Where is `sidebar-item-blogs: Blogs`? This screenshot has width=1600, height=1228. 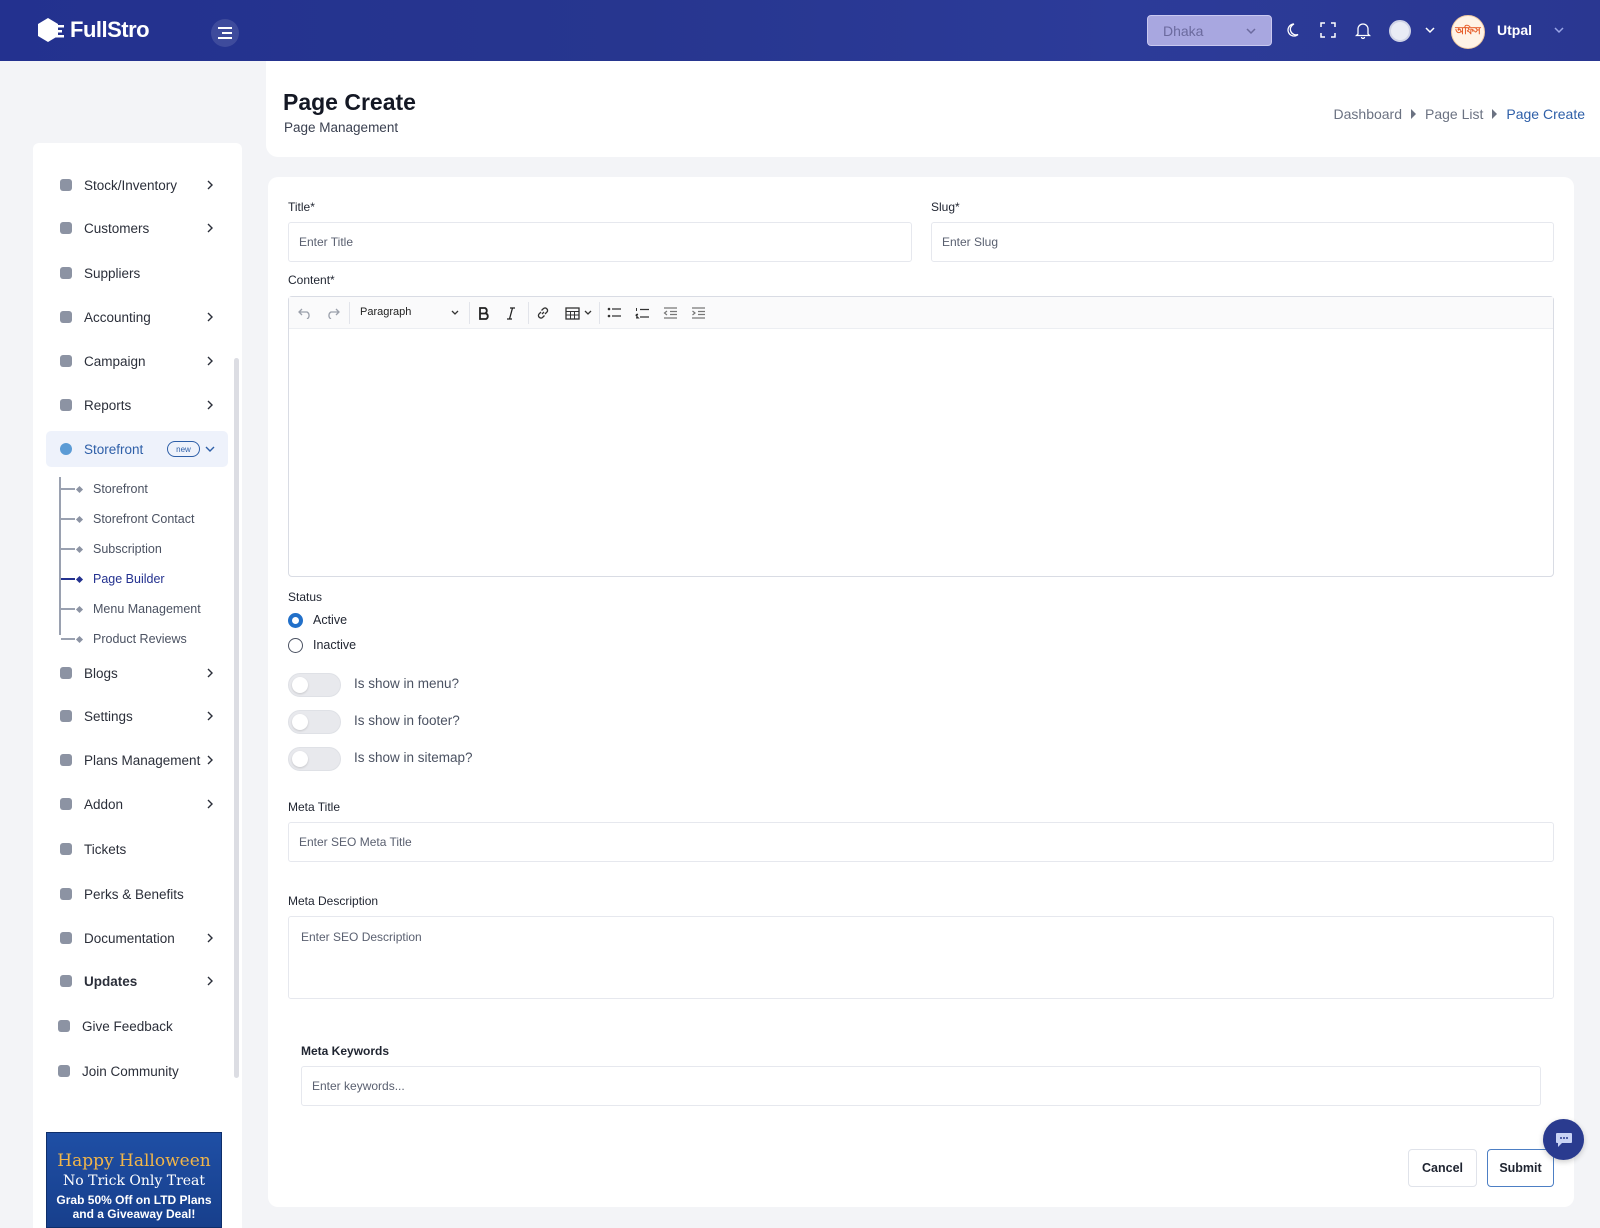
sidebar-item-blogs: Blogs is located at coordinates (137, 673).